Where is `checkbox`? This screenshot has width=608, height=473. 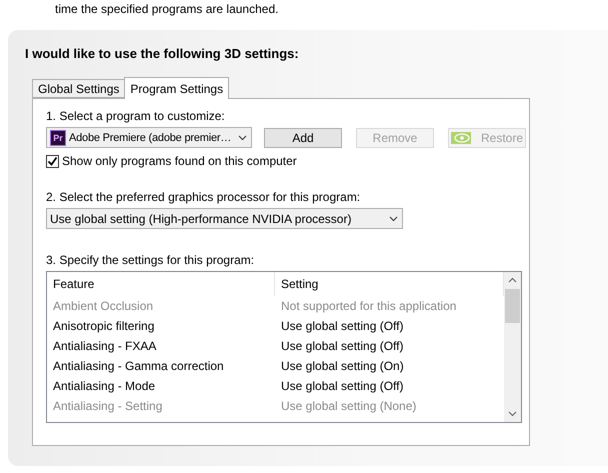 checkbox is located at coordinates (52, 161).